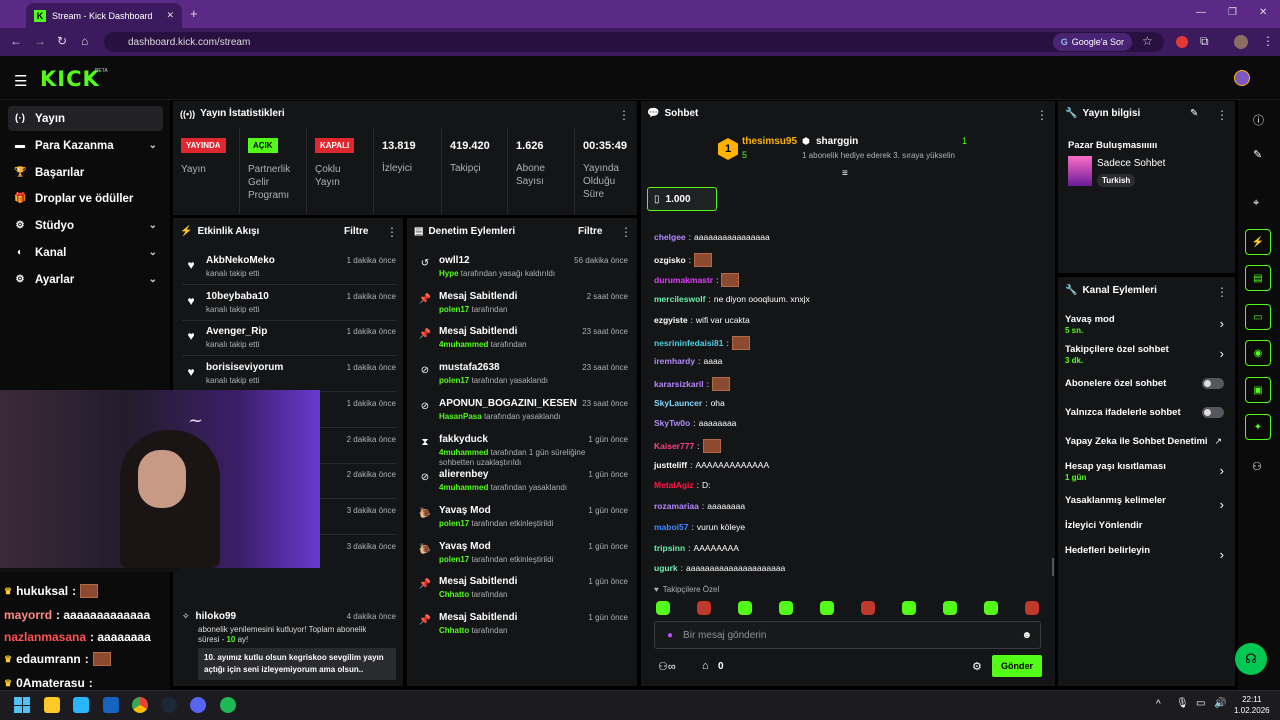  Describe the element at coordinates (1213, 383) in the screenshot. I see `toggle-switch` at that location.